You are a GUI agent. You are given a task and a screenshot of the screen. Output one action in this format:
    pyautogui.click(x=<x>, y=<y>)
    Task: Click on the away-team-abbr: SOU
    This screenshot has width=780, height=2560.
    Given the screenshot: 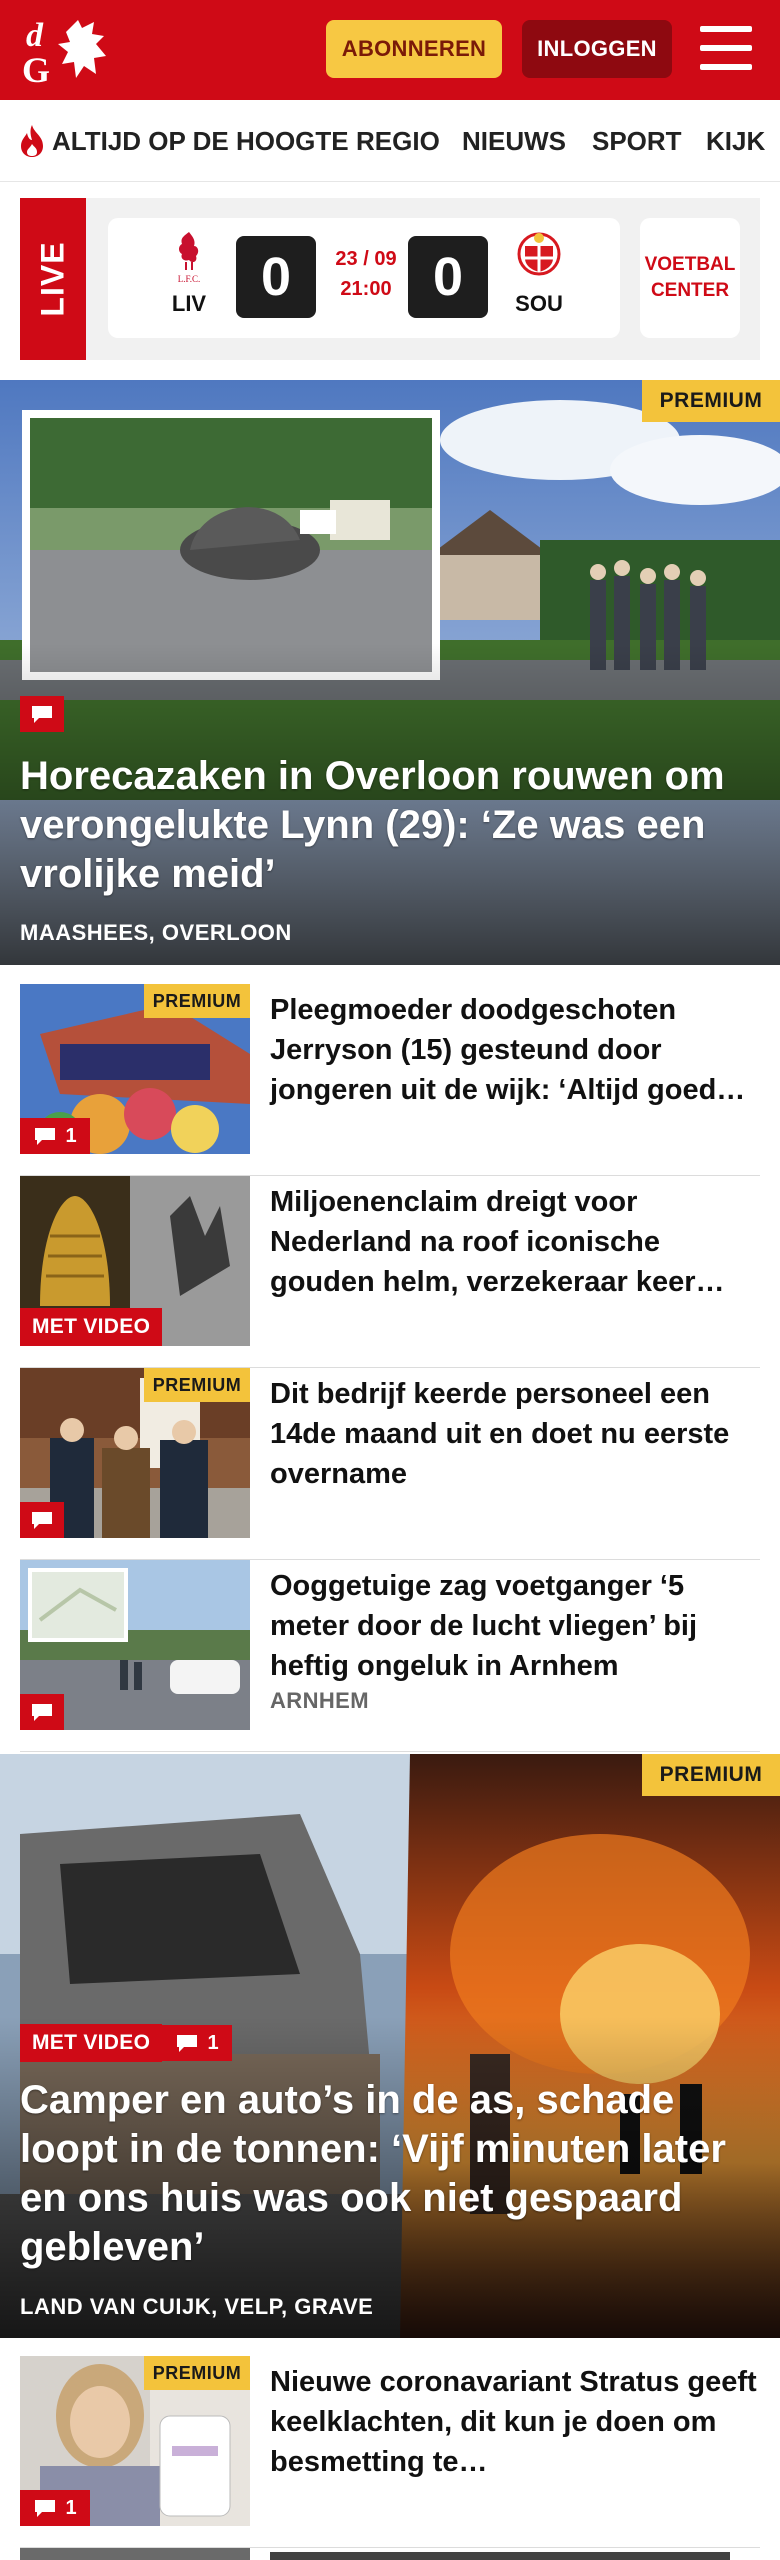 What is the action you would take?
    pyautogui.click(x=539, y=303)
    